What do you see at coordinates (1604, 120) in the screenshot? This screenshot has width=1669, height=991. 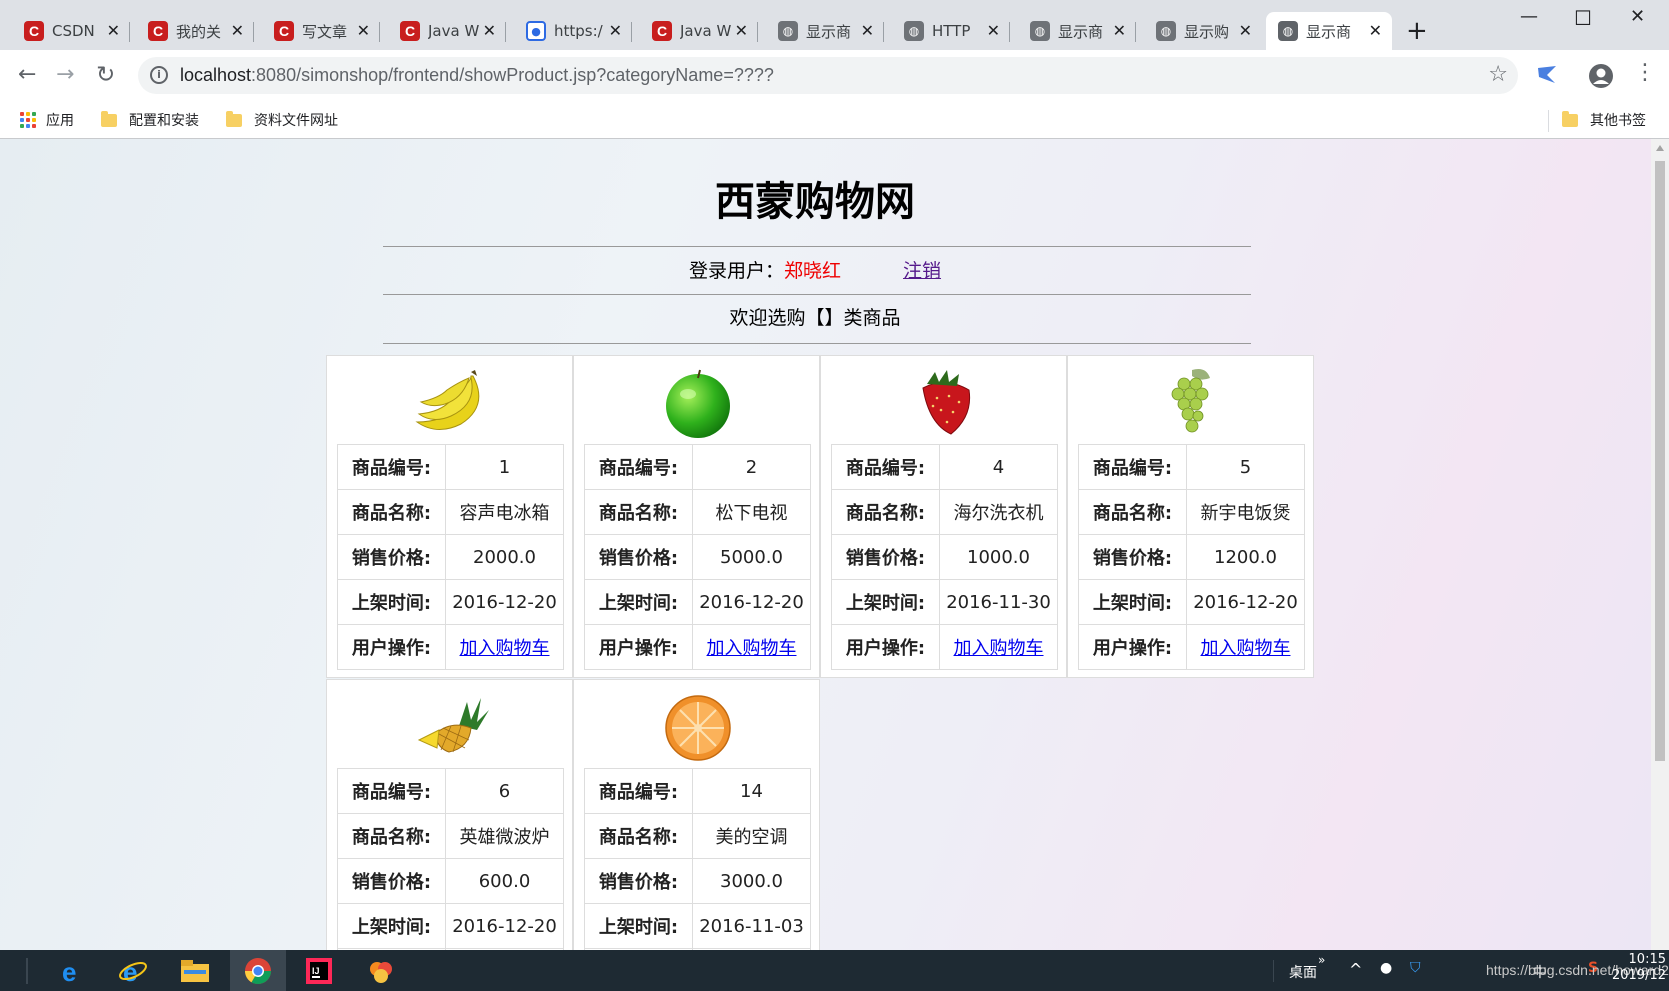 I see `bookmark-other: 其他书签` at bounding box center [1604, 120].